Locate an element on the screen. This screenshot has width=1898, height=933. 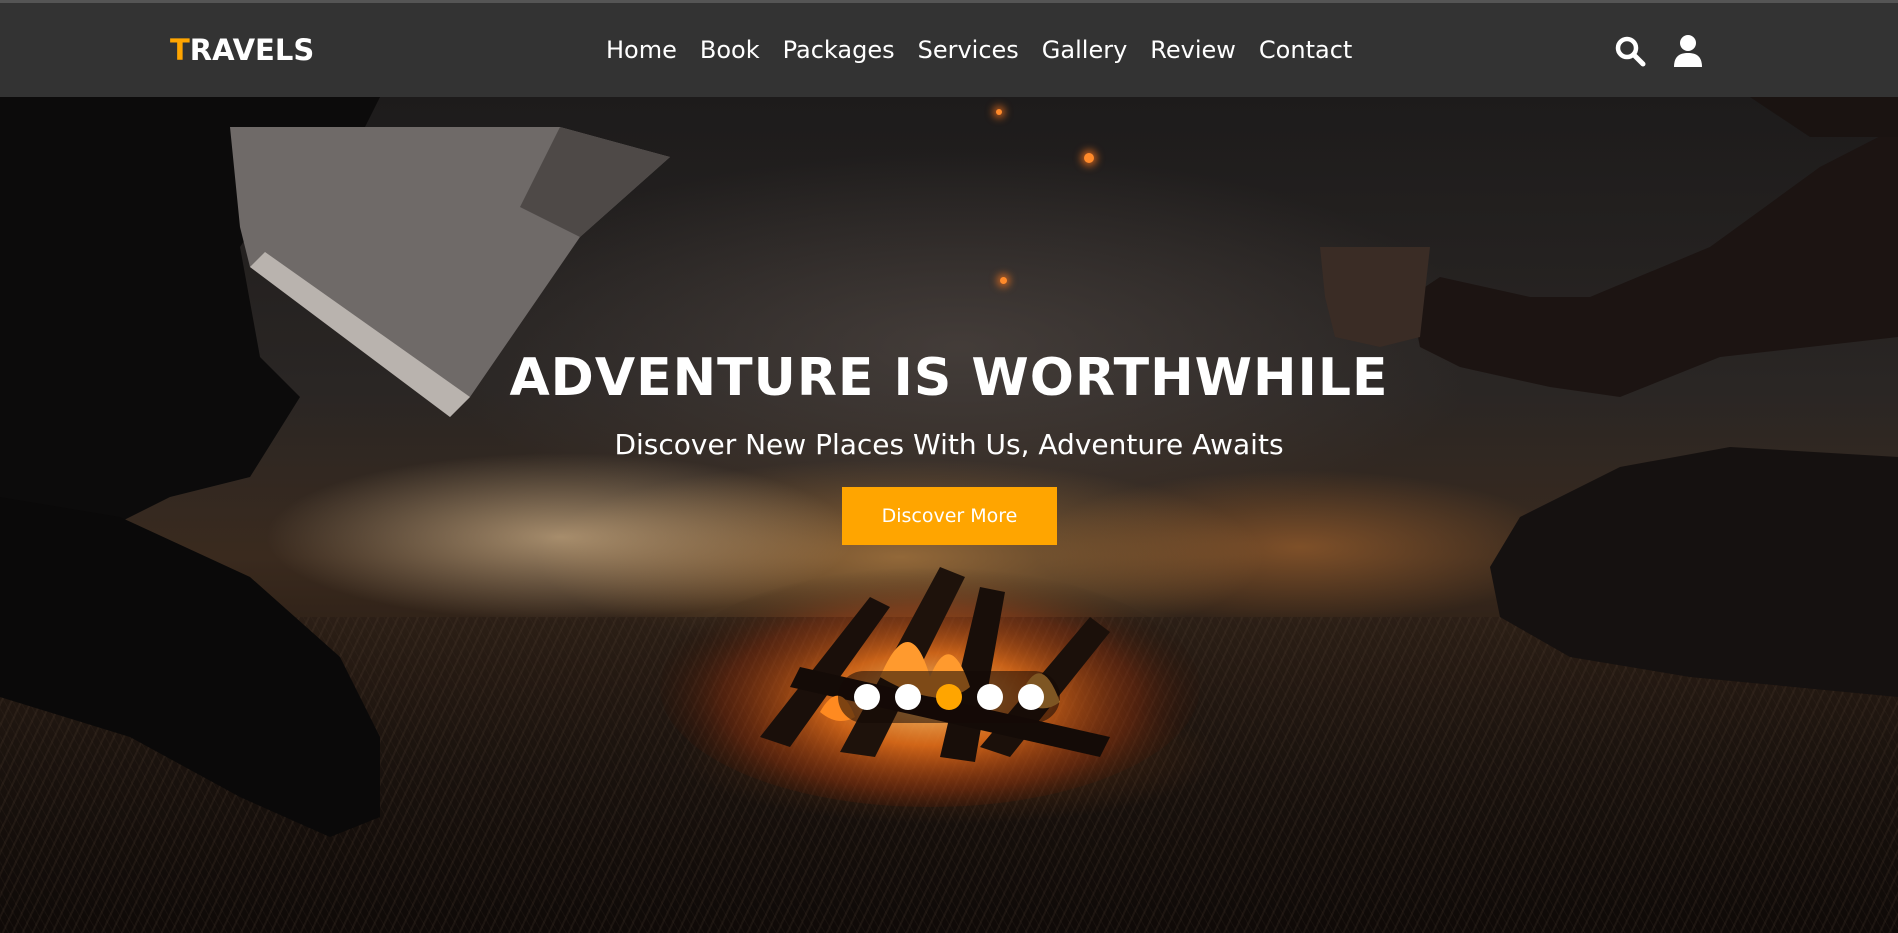
logo-text: RAVELS is located at coordinates (252, 50).